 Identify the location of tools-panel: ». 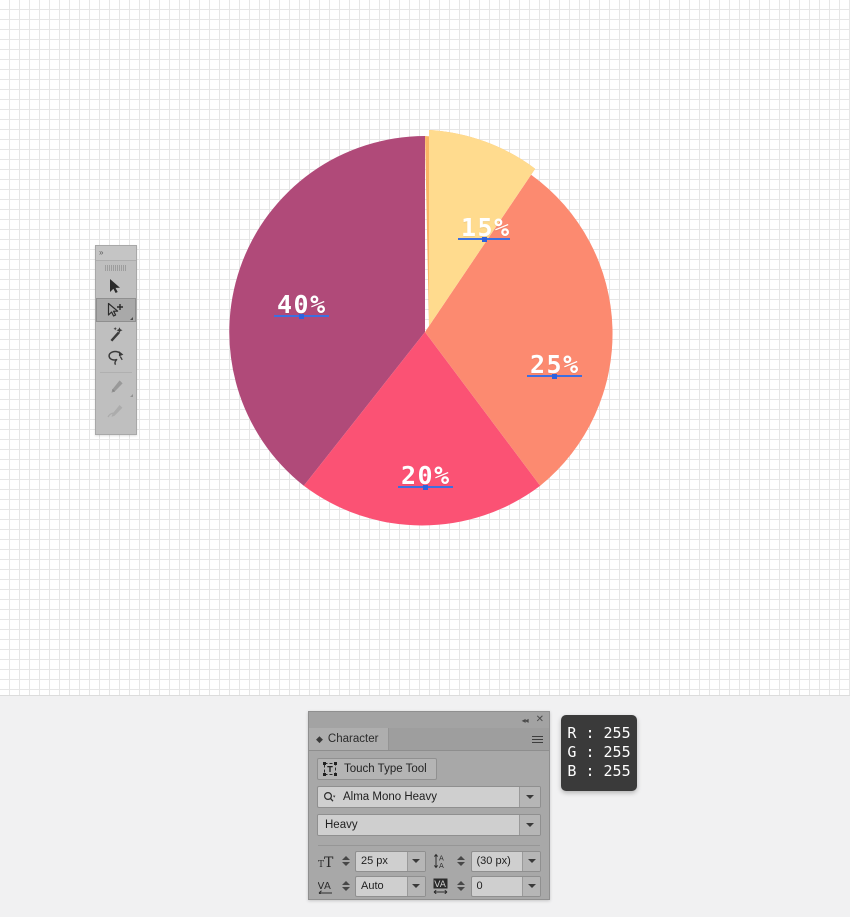
(116, 340).